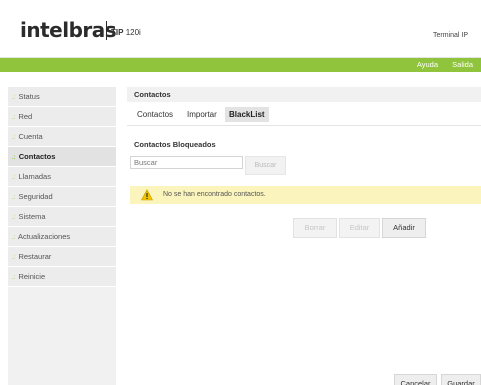 The image size is (481, 385). Describe the element at coordinates (147, 195) in the screenshot. I see `warning-icon` at that location.